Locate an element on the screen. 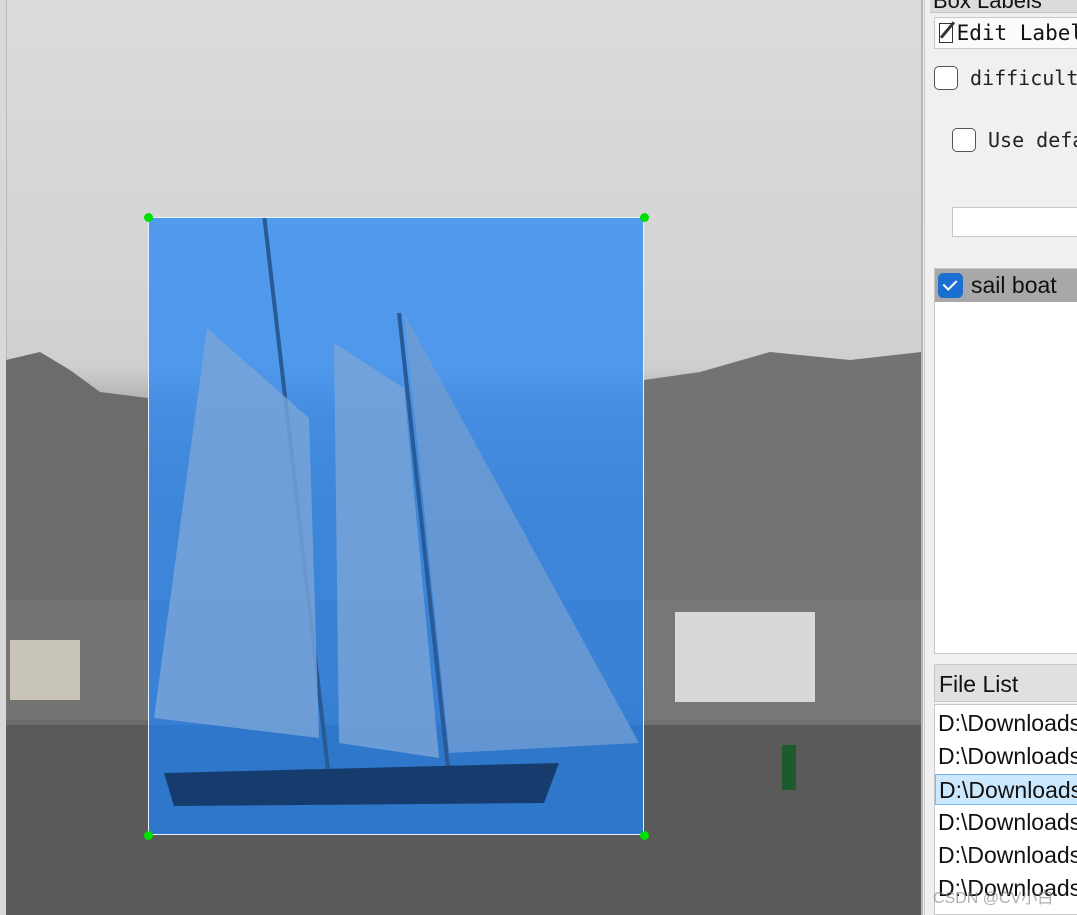 This screenshot has height=915, width=1077. default-label-input is located at coordinates (1014, 222).